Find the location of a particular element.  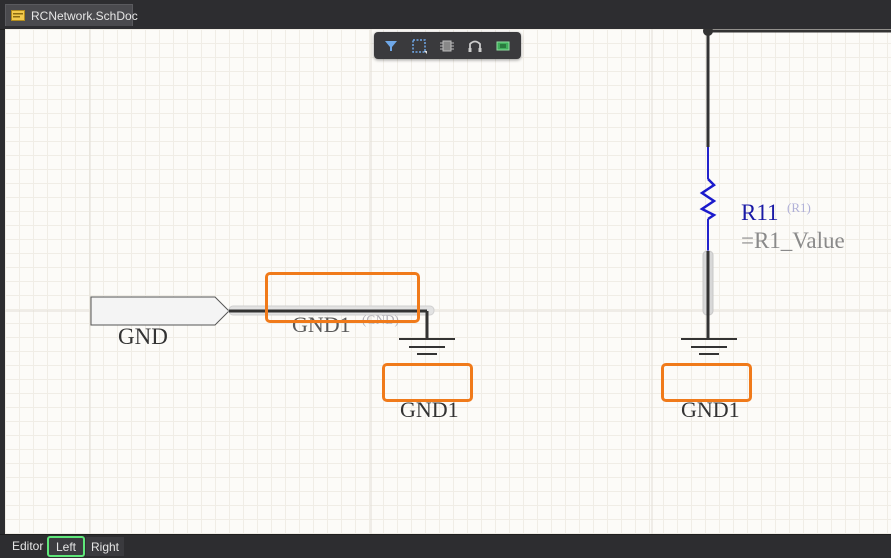

tab-right-label: Right is located at coordinates (104, 546).